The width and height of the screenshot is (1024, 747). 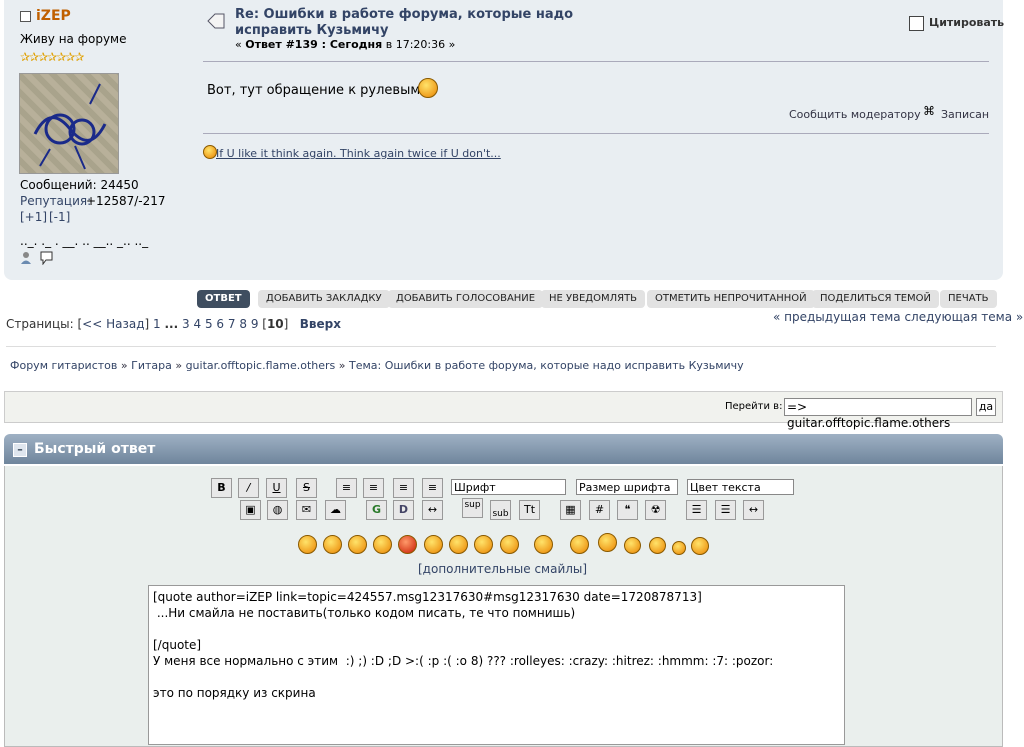 I want to click on post-divider, so click(x=596, y=61).